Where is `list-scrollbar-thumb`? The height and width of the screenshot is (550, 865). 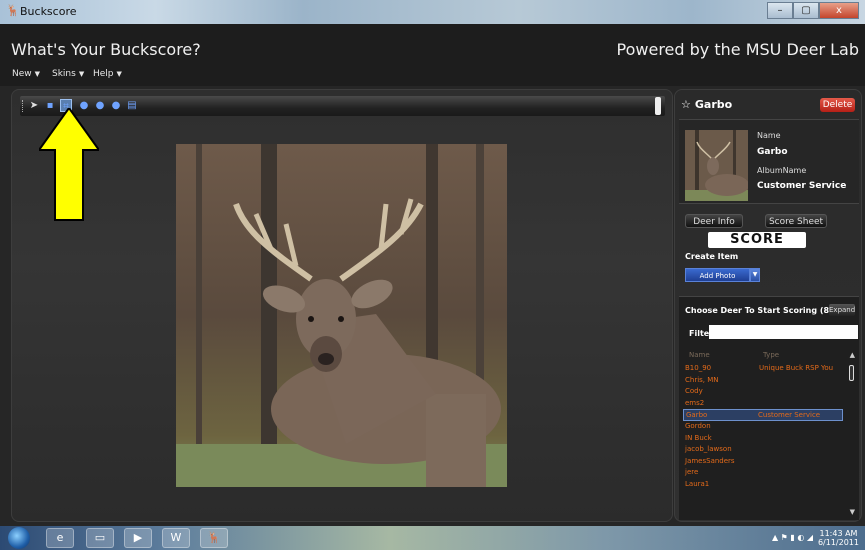 list-scrollbar-thumb is located at coordinates (851, 373).